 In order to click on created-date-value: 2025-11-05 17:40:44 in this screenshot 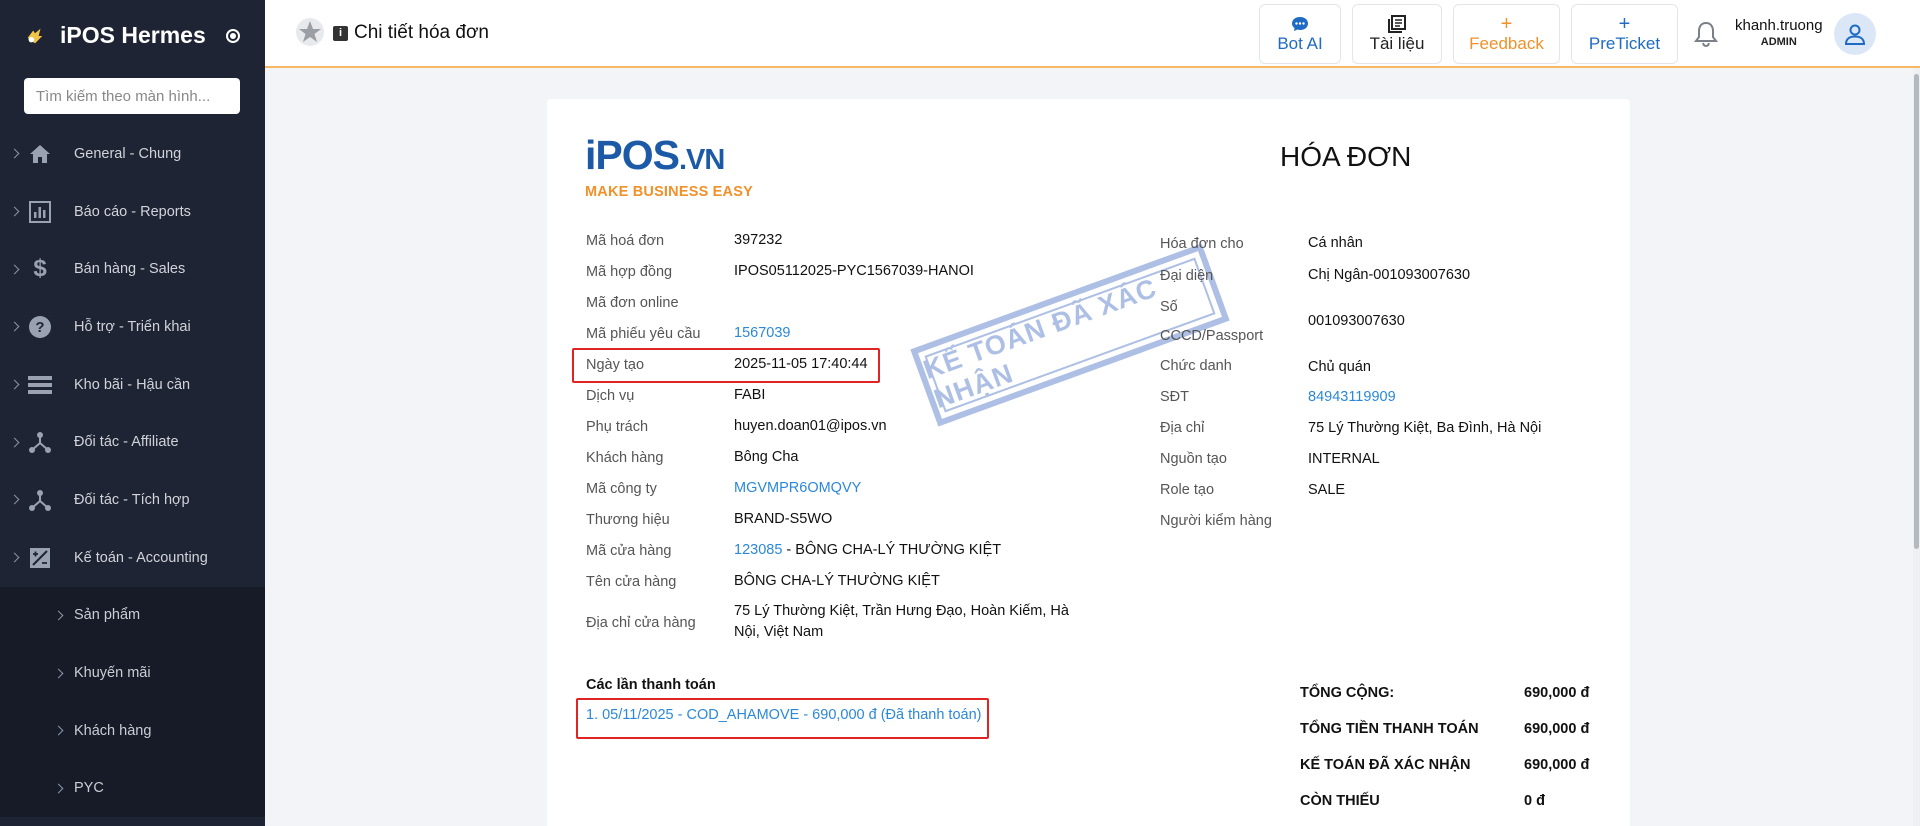, I will do `click(801, 364)`.